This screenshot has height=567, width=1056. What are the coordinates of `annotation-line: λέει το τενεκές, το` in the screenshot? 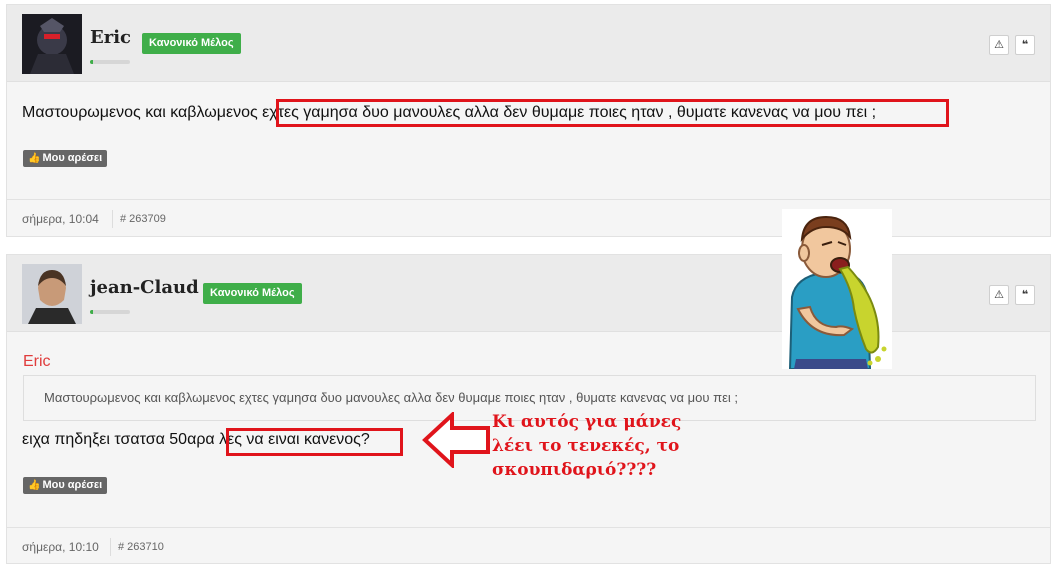 It's located at (586, 446).